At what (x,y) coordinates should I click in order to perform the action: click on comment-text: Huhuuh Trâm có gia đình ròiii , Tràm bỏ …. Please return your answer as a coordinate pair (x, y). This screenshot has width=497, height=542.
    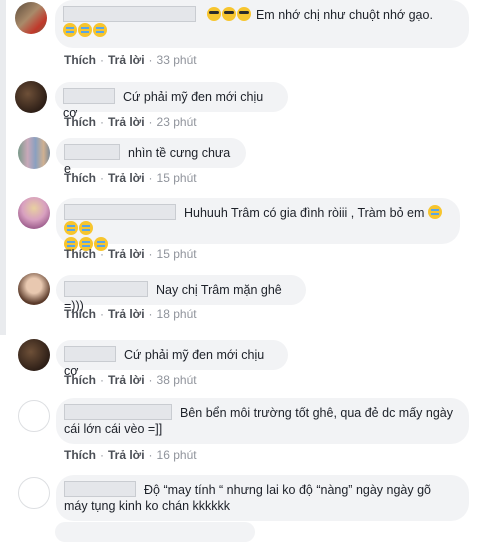
    Looking at the image, I should click on (304, 213).